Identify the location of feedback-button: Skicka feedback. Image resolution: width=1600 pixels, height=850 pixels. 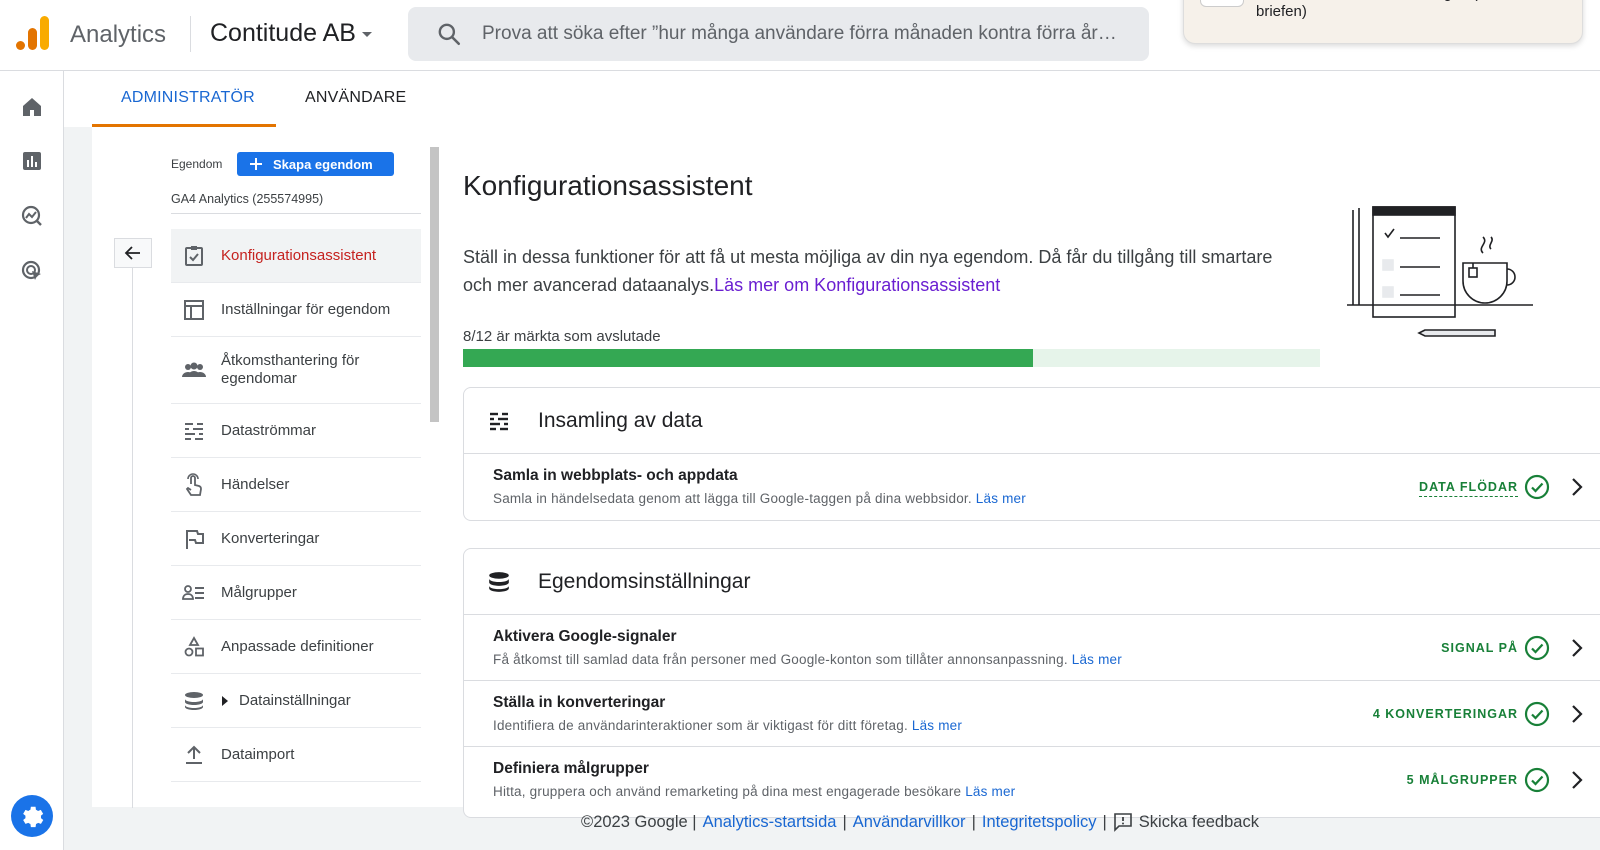
(1186, 822).